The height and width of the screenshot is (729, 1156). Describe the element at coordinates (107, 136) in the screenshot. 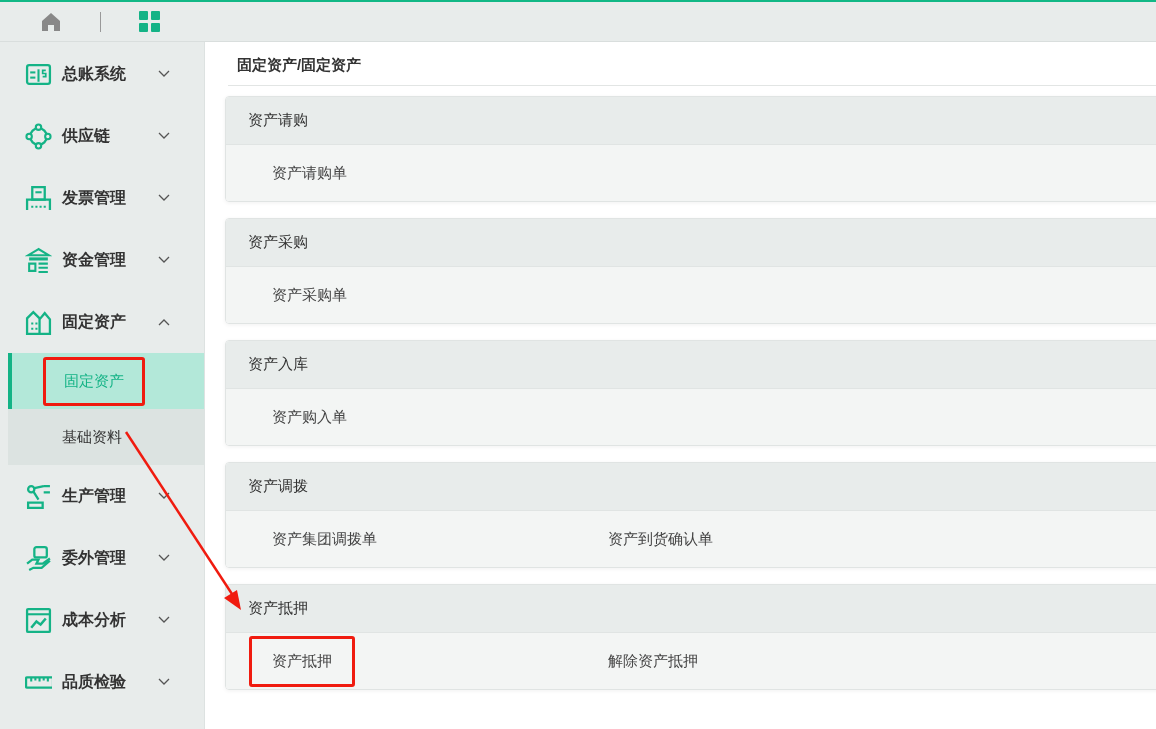

I see `sidebar-item: 供应链` at that location.